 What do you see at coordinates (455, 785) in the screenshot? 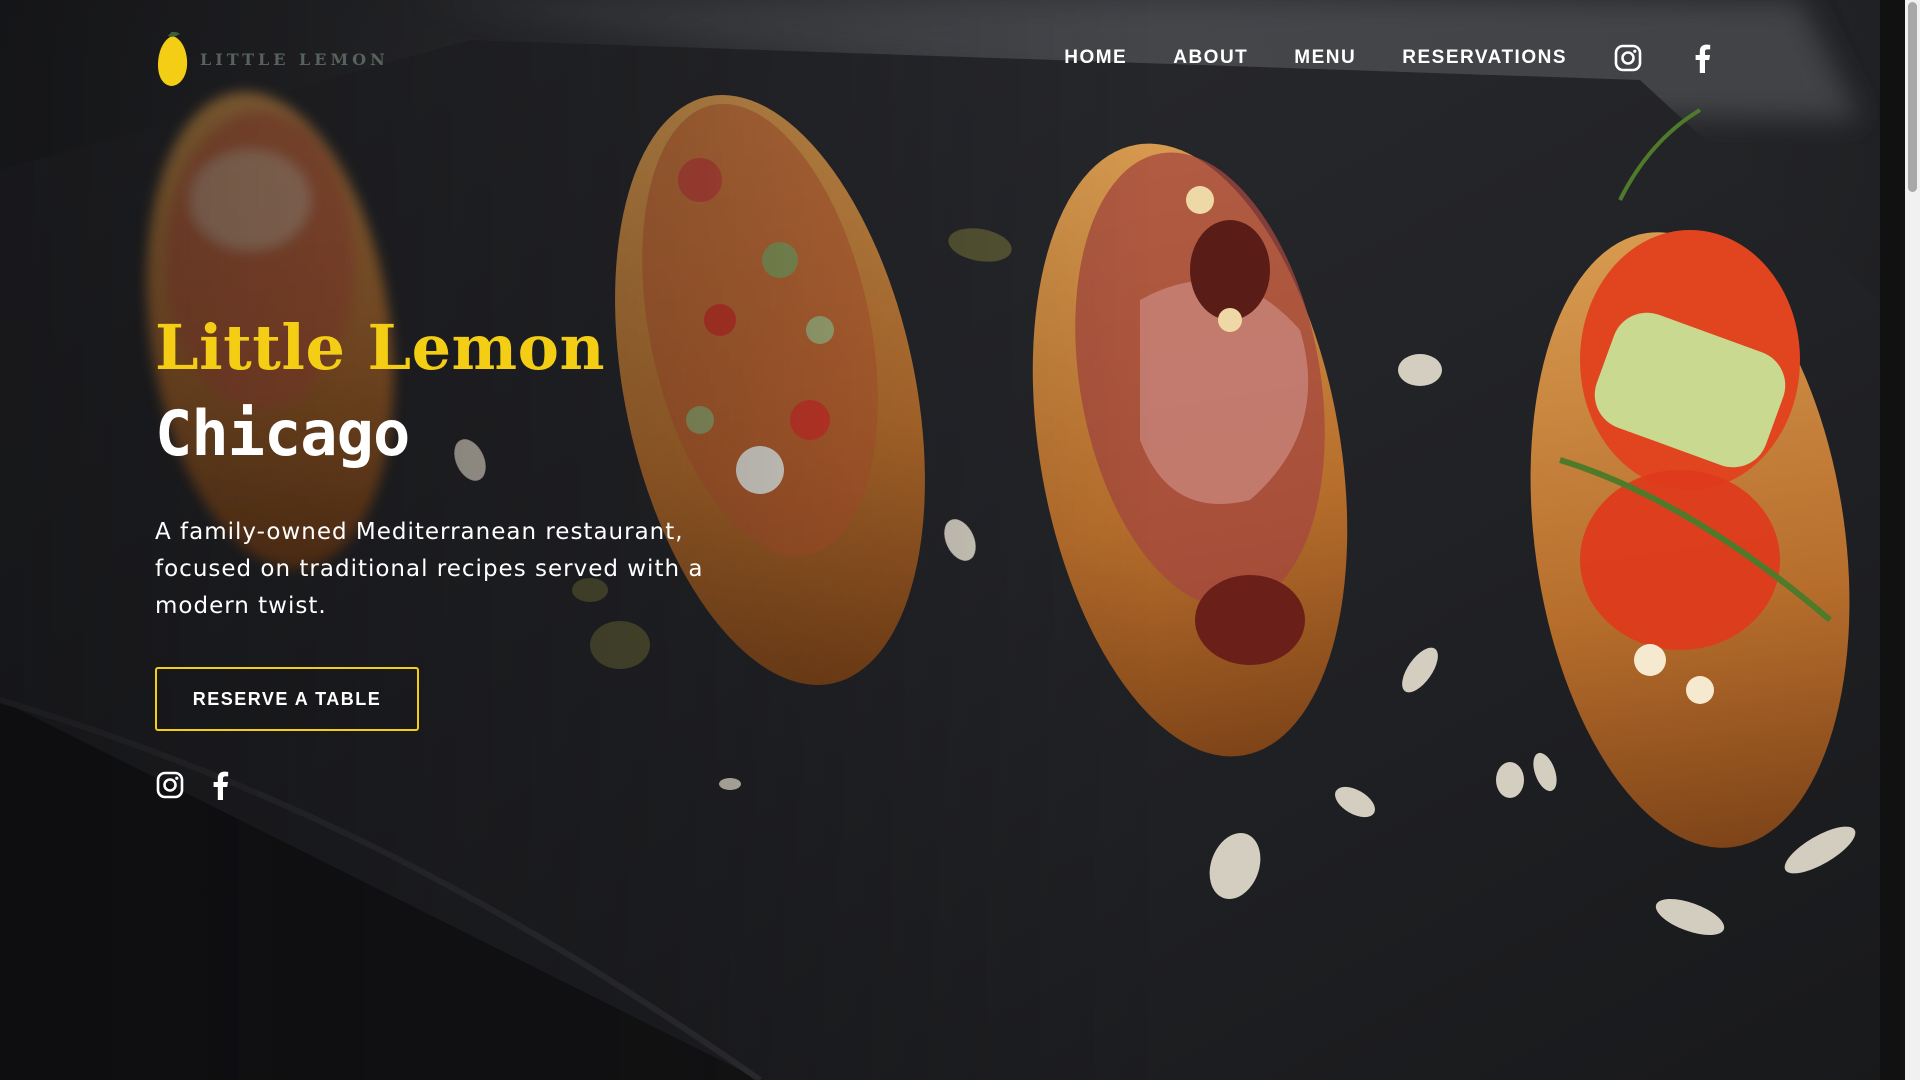
I see `hero-social-links` at bounding box center [455, 785].